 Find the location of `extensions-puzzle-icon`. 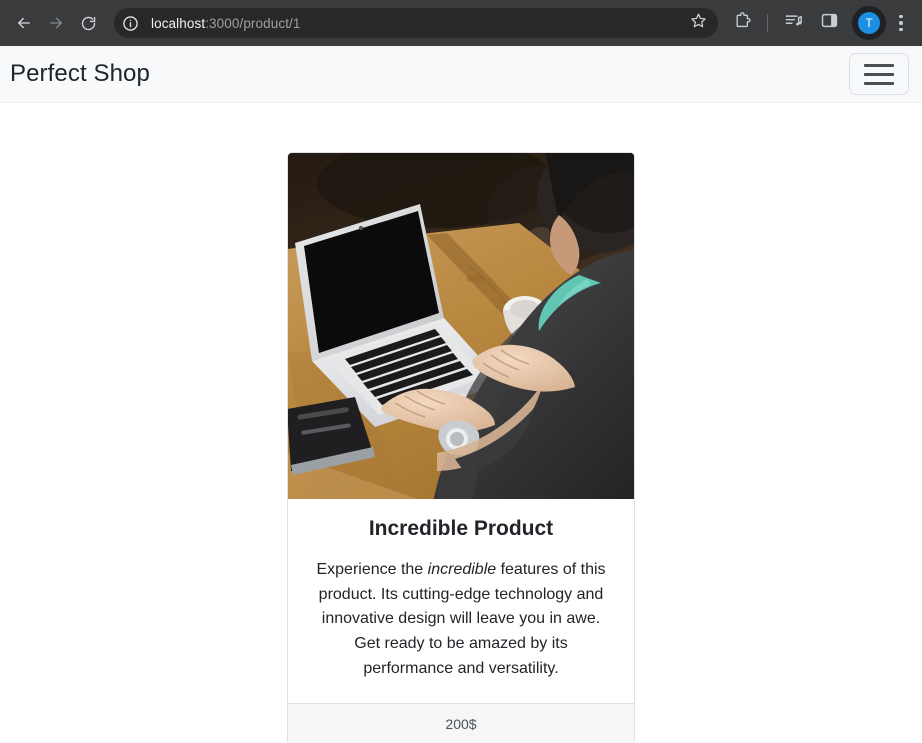

extensions-puzzle-icon is located at coordinates (742, 23).